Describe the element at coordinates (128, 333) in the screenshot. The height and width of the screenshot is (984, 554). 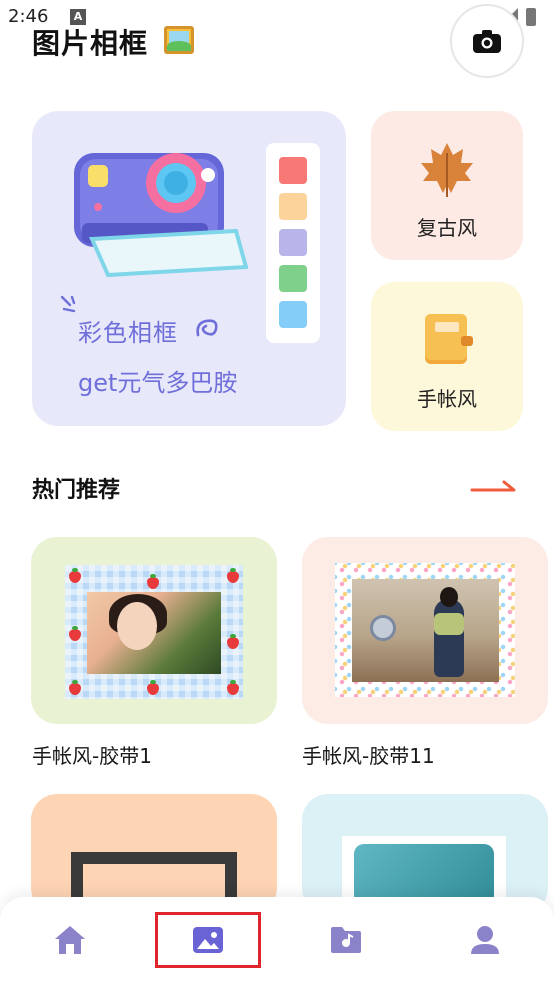
I see `hero-title: 彩色相框` at that location.